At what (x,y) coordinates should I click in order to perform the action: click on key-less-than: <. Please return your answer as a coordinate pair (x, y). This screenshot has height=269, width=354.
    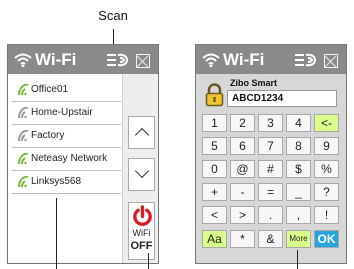
    Looking at the image, I should click on (214, 215).